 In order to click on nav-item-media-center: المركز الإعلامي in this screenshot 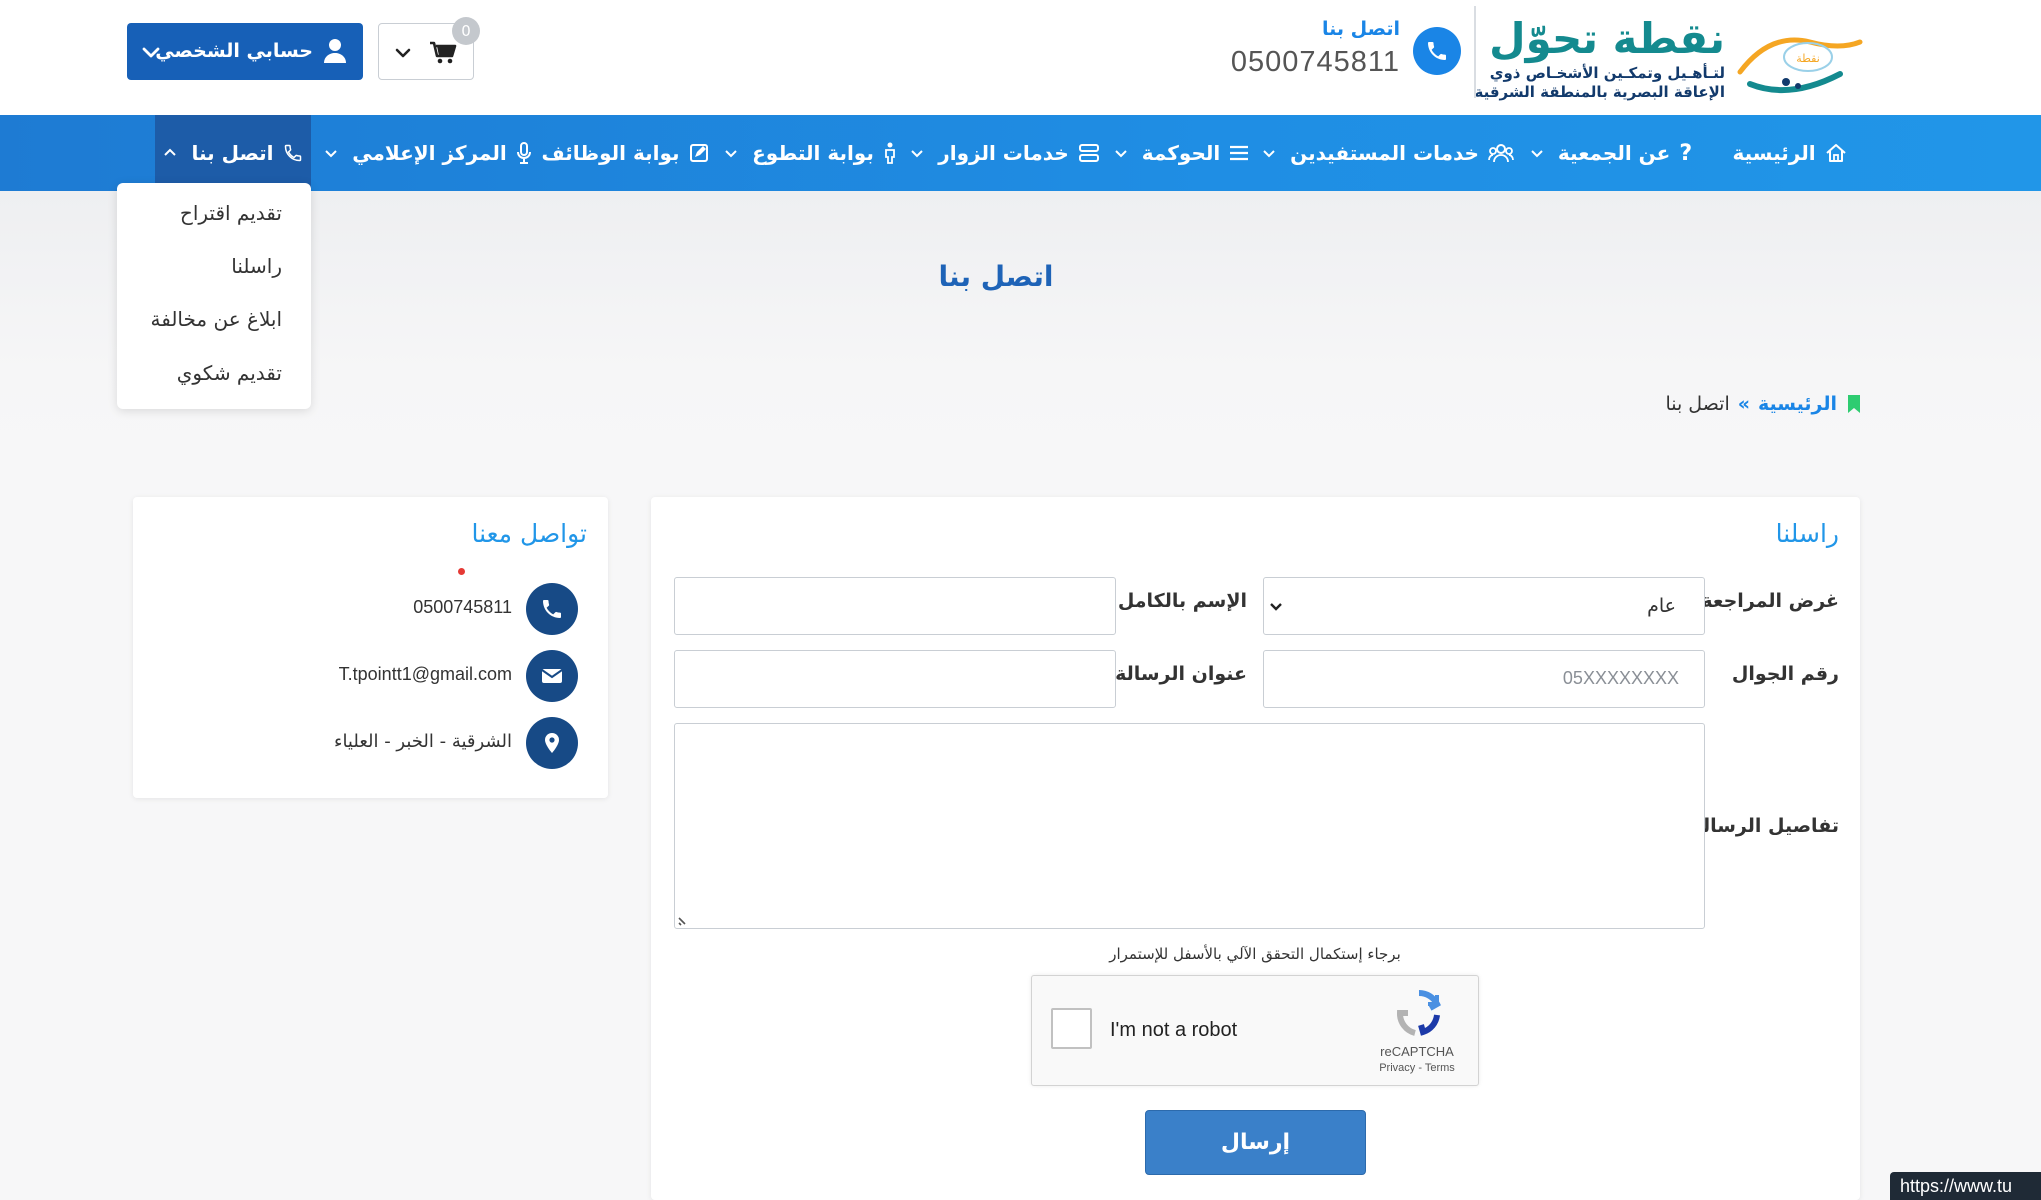, I will do `click(428, 153)`.